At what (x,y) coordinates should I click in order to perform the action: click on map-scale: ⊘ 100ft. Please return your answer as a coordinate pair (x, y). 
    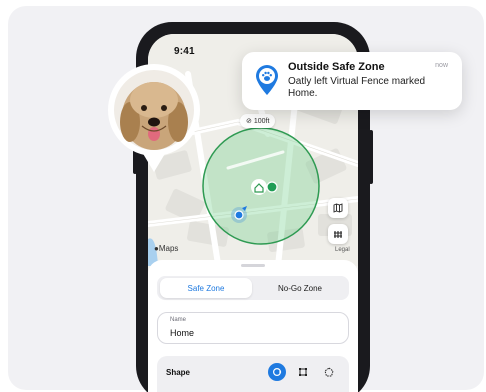
    Looking at the image, I should click on (258, 121).